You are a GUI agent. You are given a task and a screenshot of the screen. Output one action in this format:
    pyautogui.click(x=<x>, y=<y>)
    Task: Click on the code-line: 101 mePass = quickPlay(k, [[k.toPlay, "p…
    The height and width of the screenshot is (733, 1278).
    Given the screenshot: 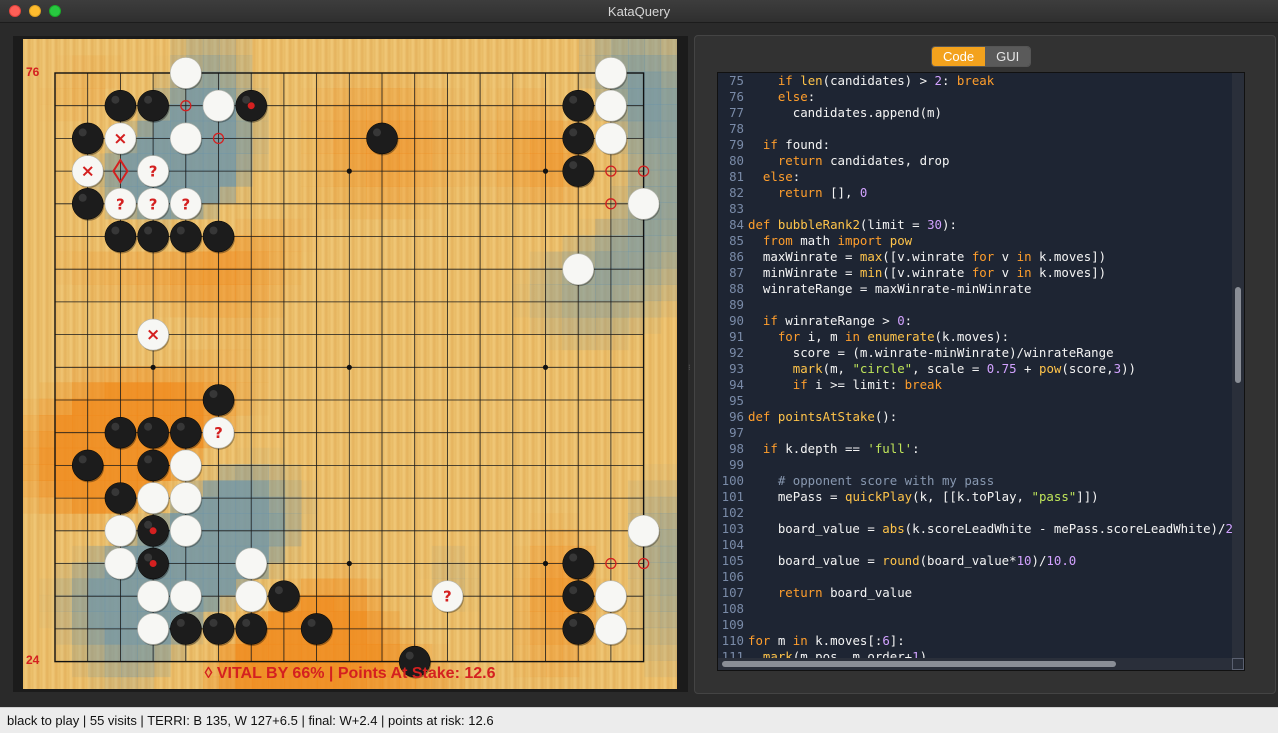 What is the action you would take?
    pyautogui.click(x=976, y=497)
    